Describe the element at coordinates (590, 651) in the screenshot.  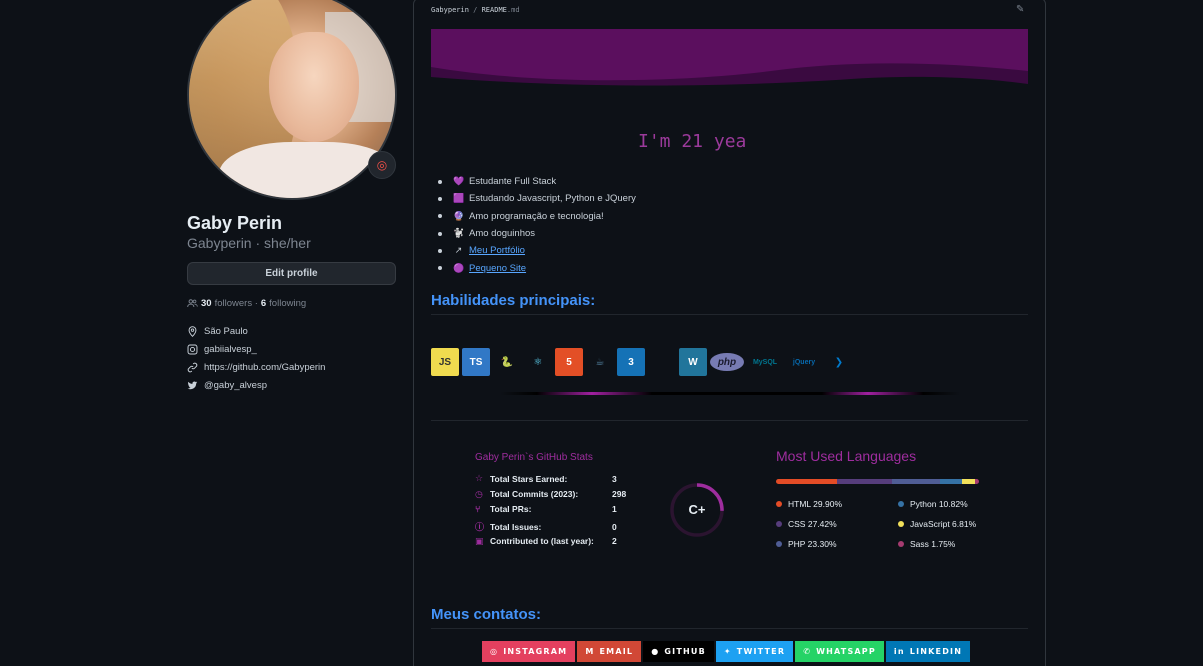
I see `email-icon: M` at that location.